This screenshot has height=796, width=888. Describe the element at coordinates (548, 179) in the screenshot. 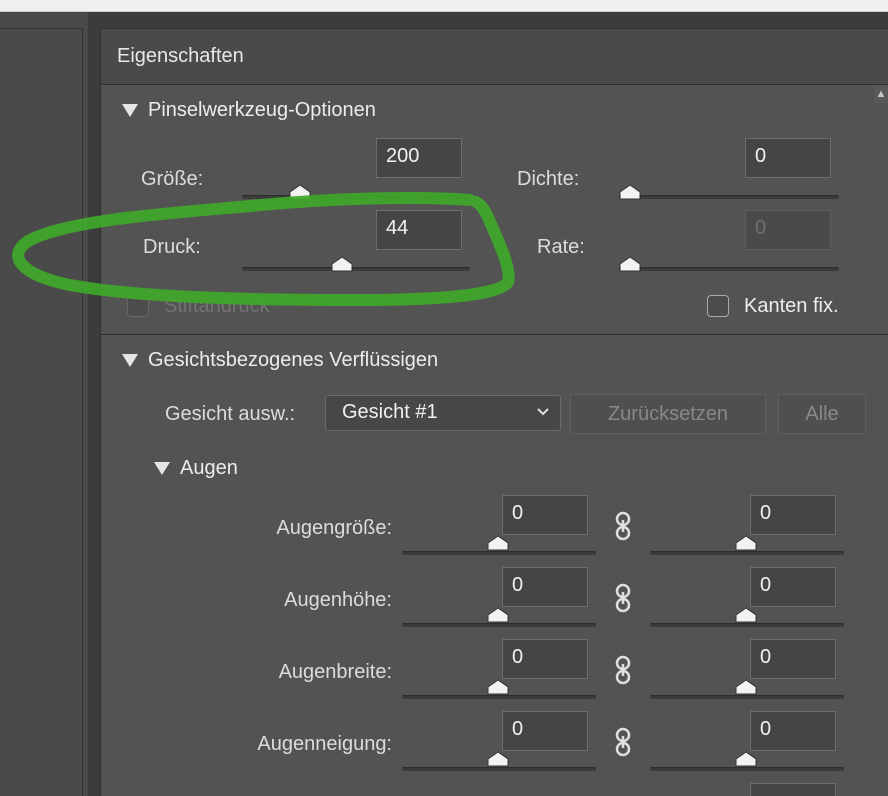

I see `density-label: Dichte:` at that location.